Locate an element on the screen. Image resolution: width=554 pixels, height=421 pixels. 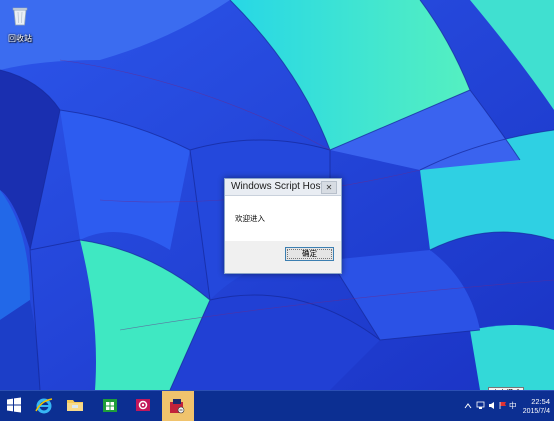
dialog-title-bar: Windows Script Host ✕ is located at coordinates (283, 187).